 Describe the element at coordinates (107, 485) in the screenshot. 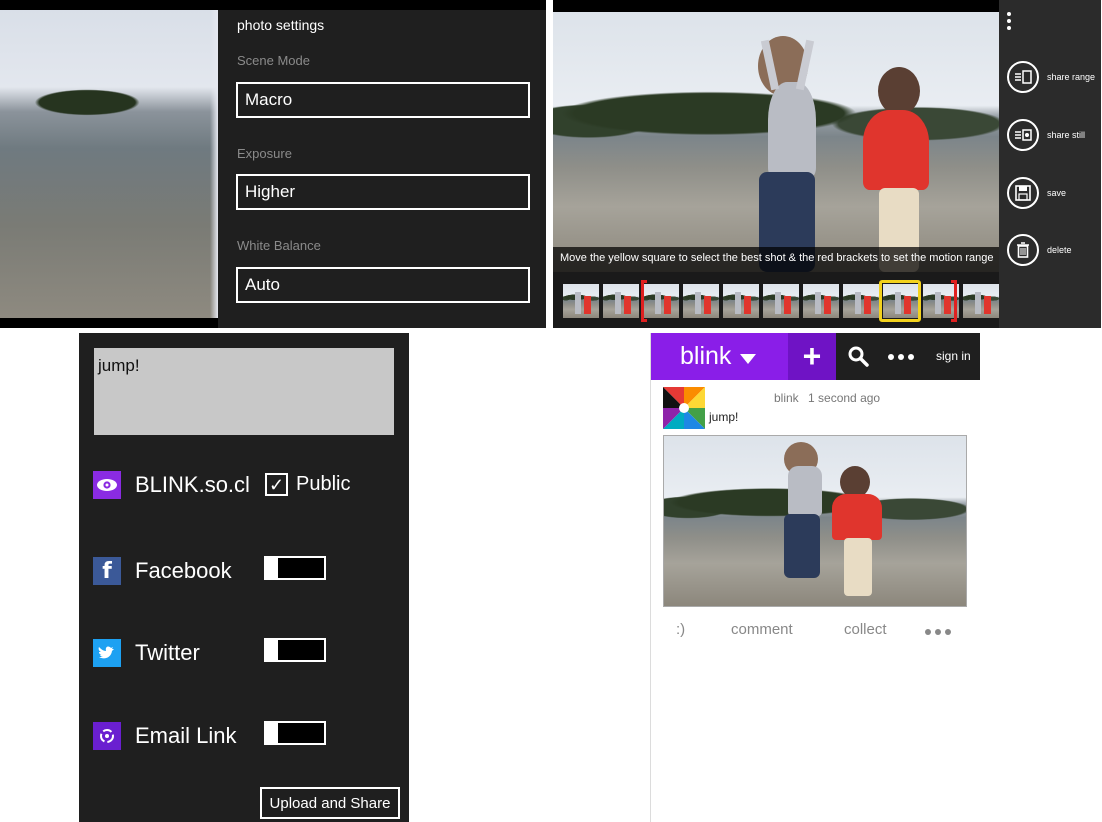

I see `eye-icon` at that location.